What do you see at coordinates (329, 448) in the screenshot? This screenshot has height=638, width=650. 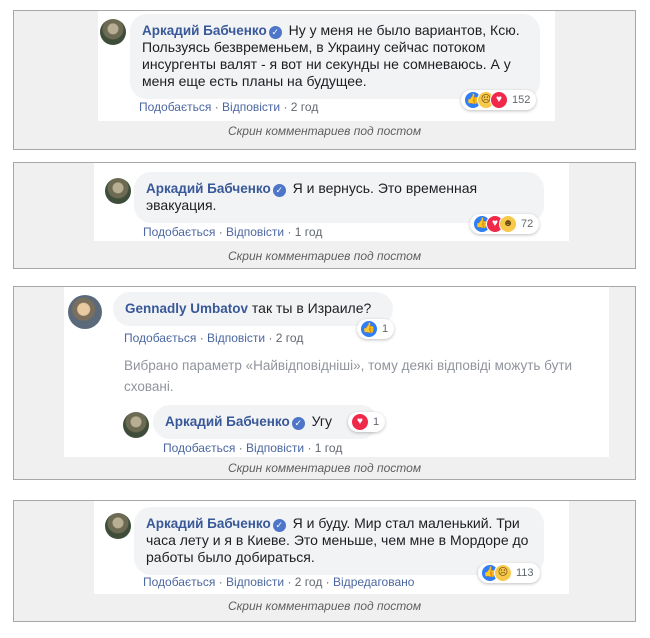 I see `reply-time: 1 год` at bounding box center [329, 448].